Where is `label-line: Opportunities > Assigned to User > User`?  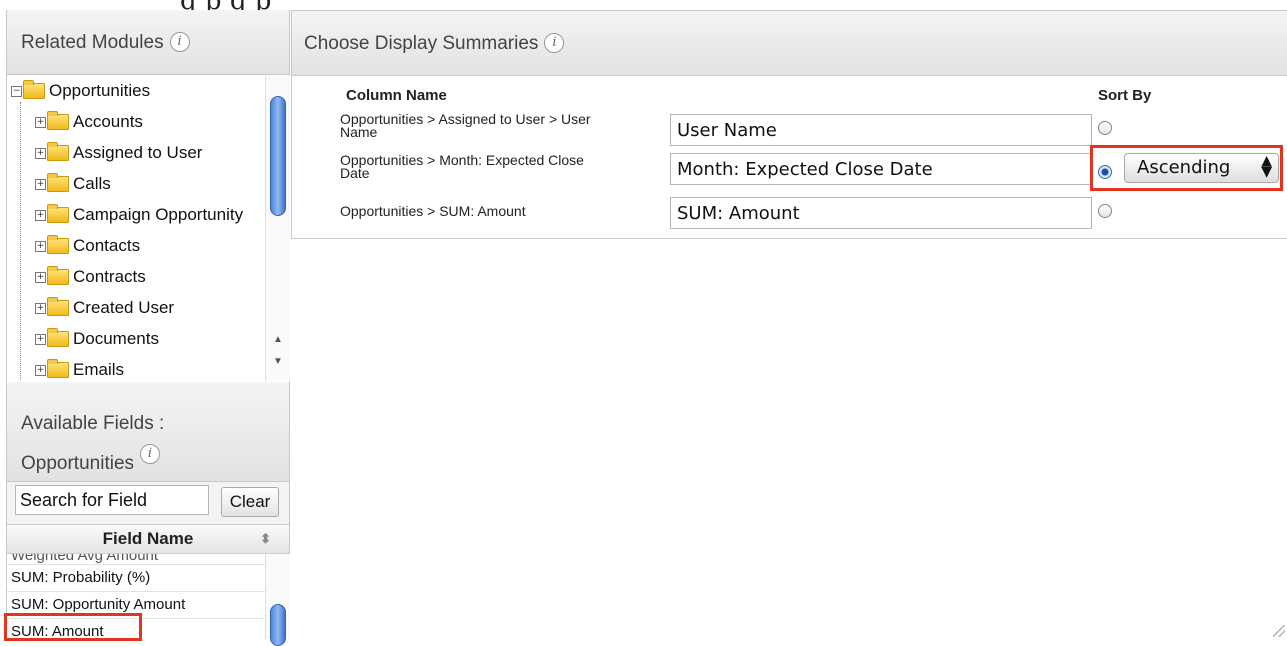
label-line: Opportunities > Assigned to User > User is located at coordinates (465, 119).